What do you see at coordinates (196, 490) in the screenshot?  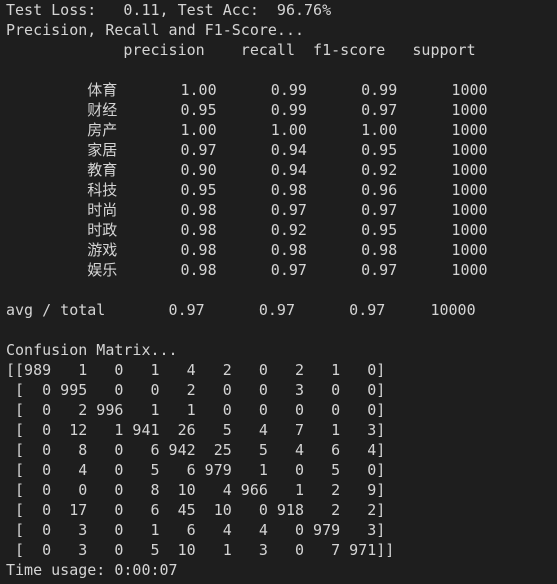 I see `confusion-matrix-row: [ 0 0 0 8 10 4 966 1 2 9]` at bounding box center [196, 490].